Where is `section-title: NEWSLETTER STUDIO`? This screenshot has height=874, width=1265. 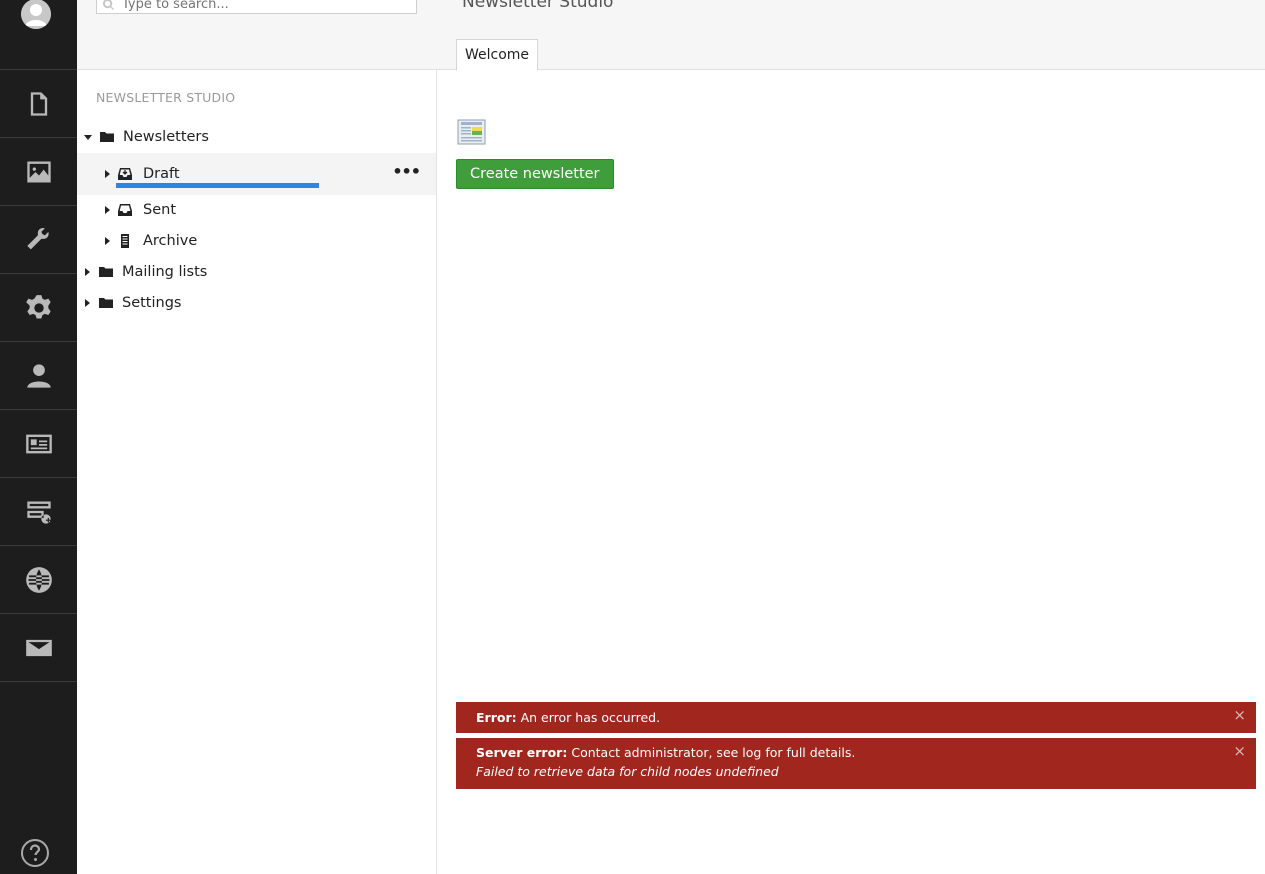 section-title: NEWSLETTER STUDIO is located at coordinates (166, 97).